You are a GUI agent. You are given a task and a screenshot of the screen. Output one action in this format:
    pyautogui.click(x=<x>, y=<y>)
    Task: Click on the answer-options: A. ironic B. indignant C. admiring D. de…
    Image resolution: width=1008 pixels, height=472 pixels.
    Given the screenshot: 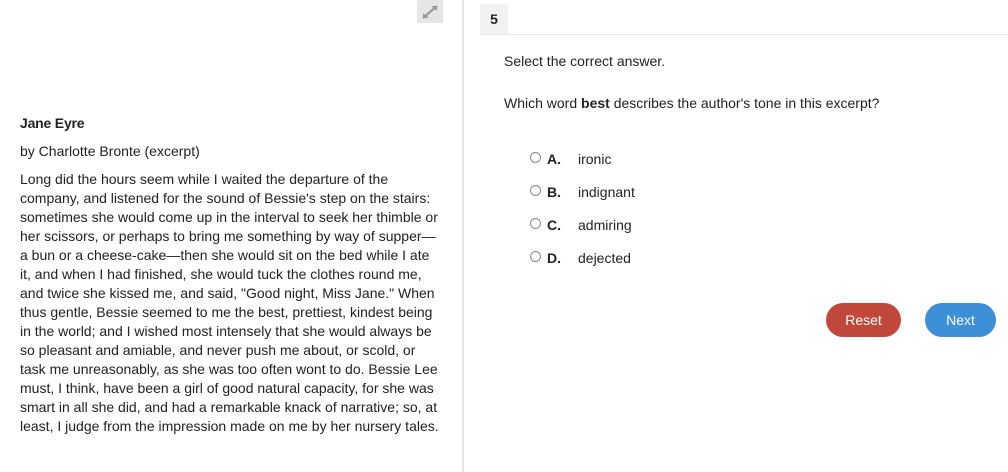 What is the action you would take?
    pyautogui.click(x=582, y=208)
    